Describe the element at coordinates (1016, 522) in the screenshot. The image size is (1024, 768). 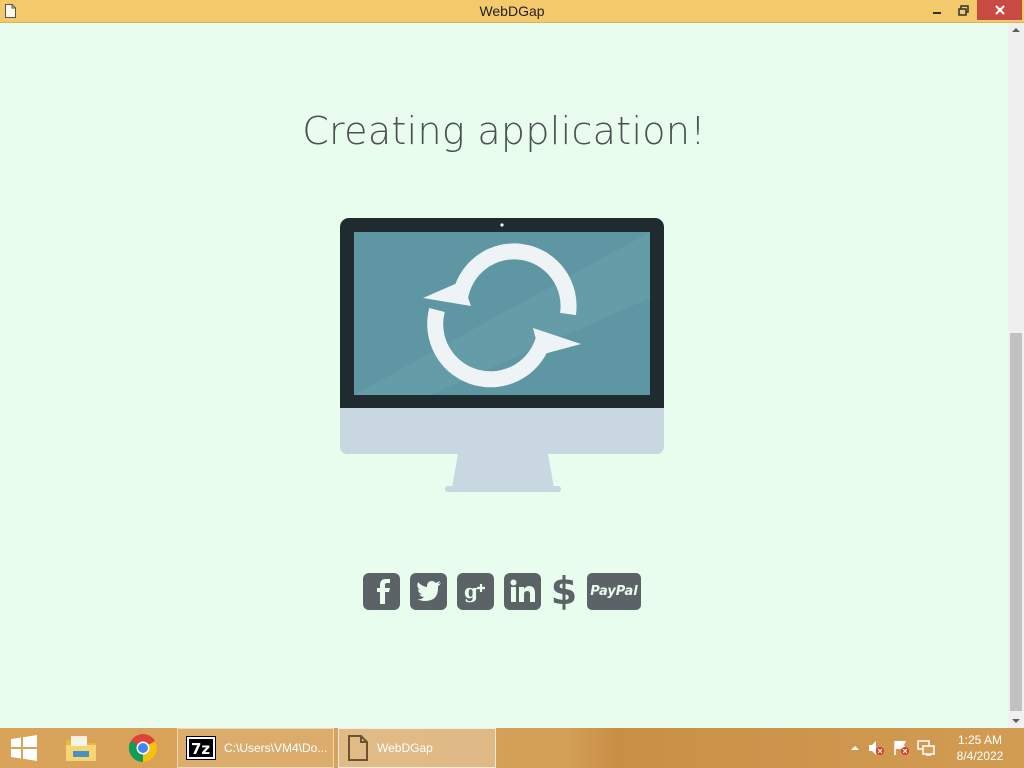
I see `scrollbar-thumb` at that location.